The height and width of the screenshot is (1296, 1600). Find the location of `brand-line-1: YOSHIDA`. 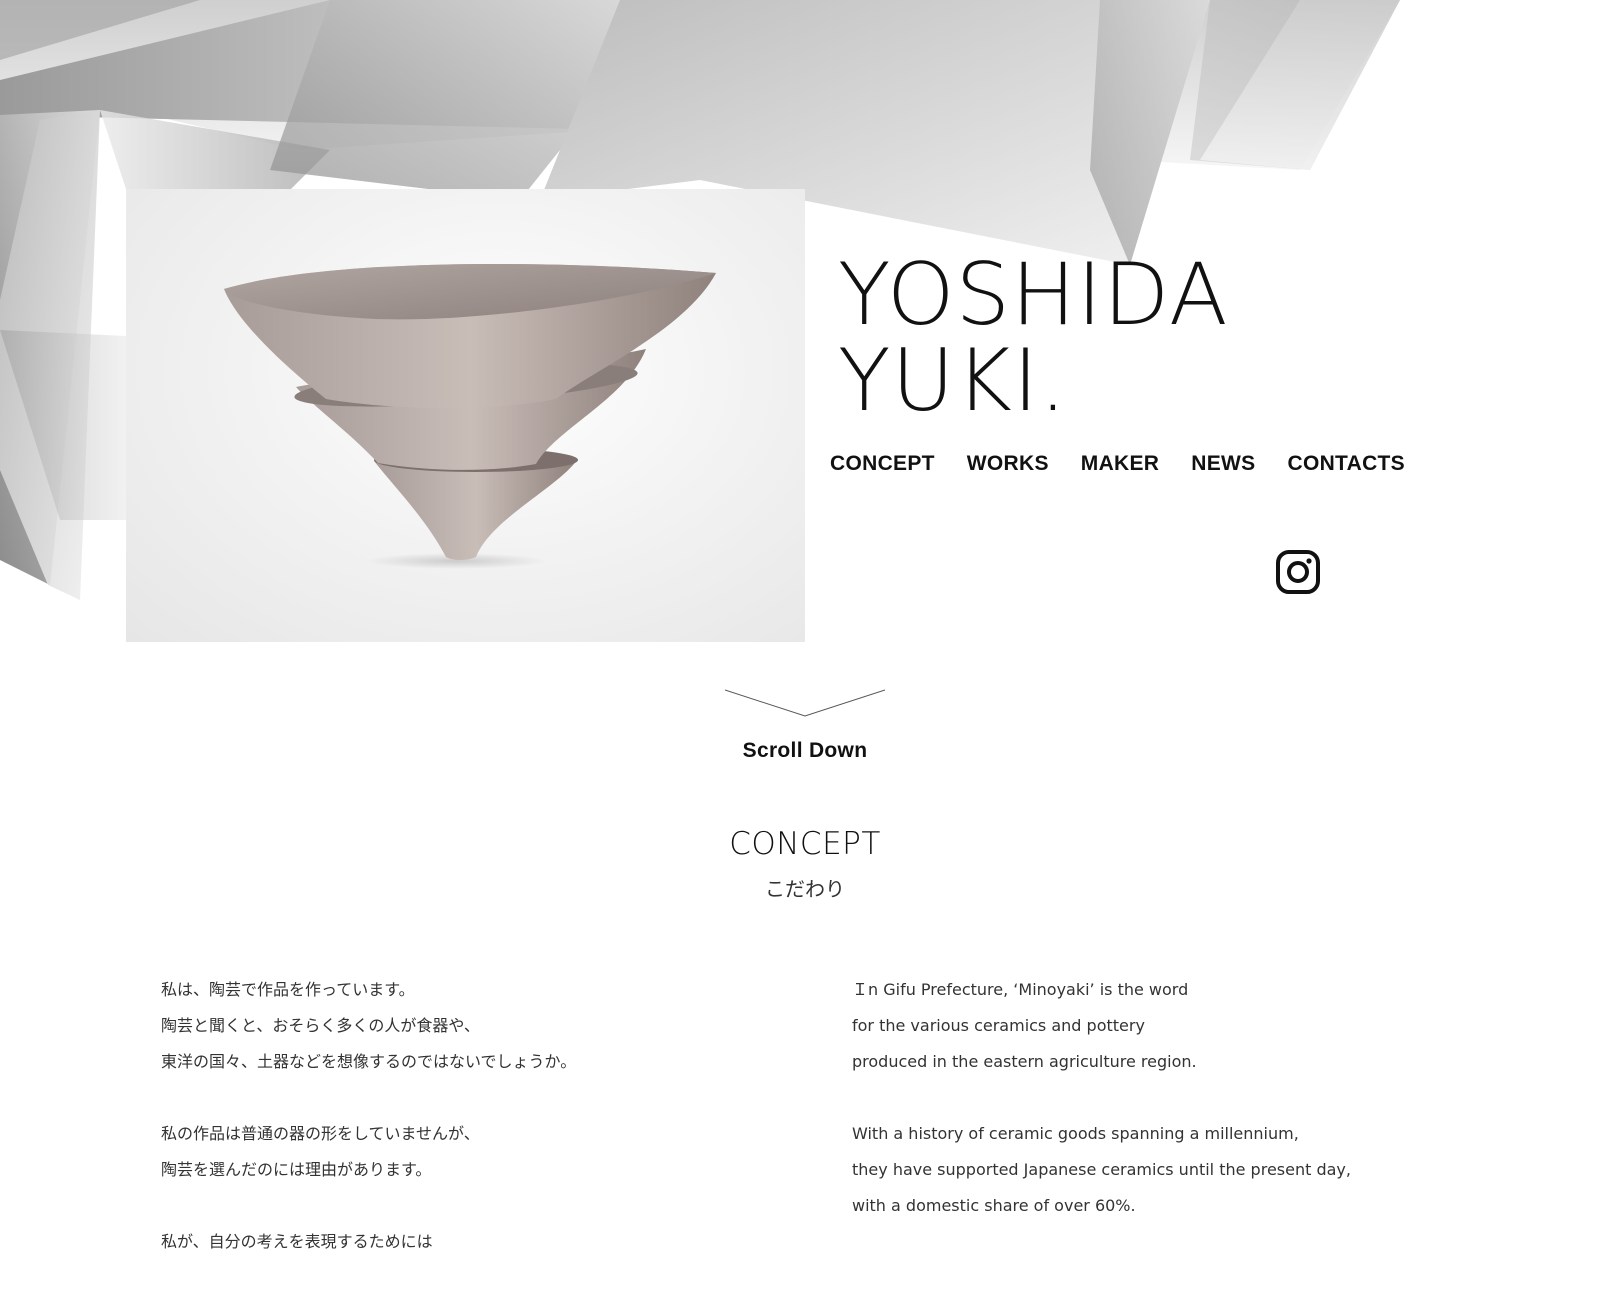

brand-line-1: YOSHIDA is located at coordinates (1033, 295).